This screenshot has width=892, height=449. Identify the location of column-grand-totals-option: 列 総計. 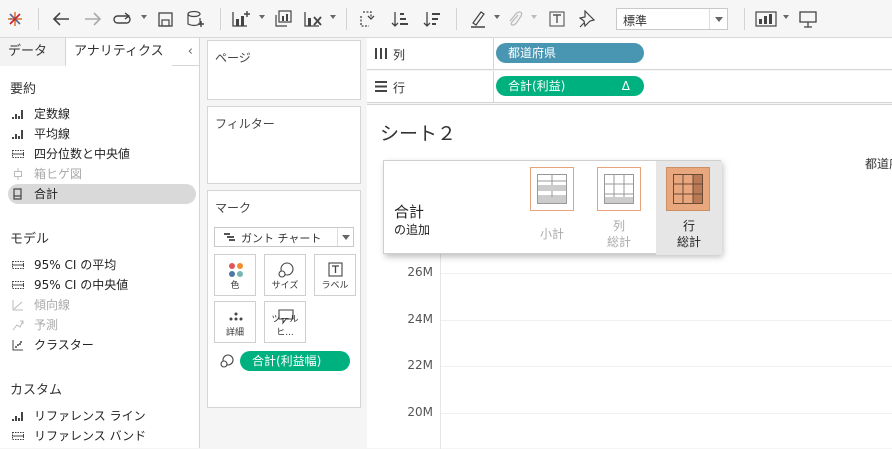
(619, 208).